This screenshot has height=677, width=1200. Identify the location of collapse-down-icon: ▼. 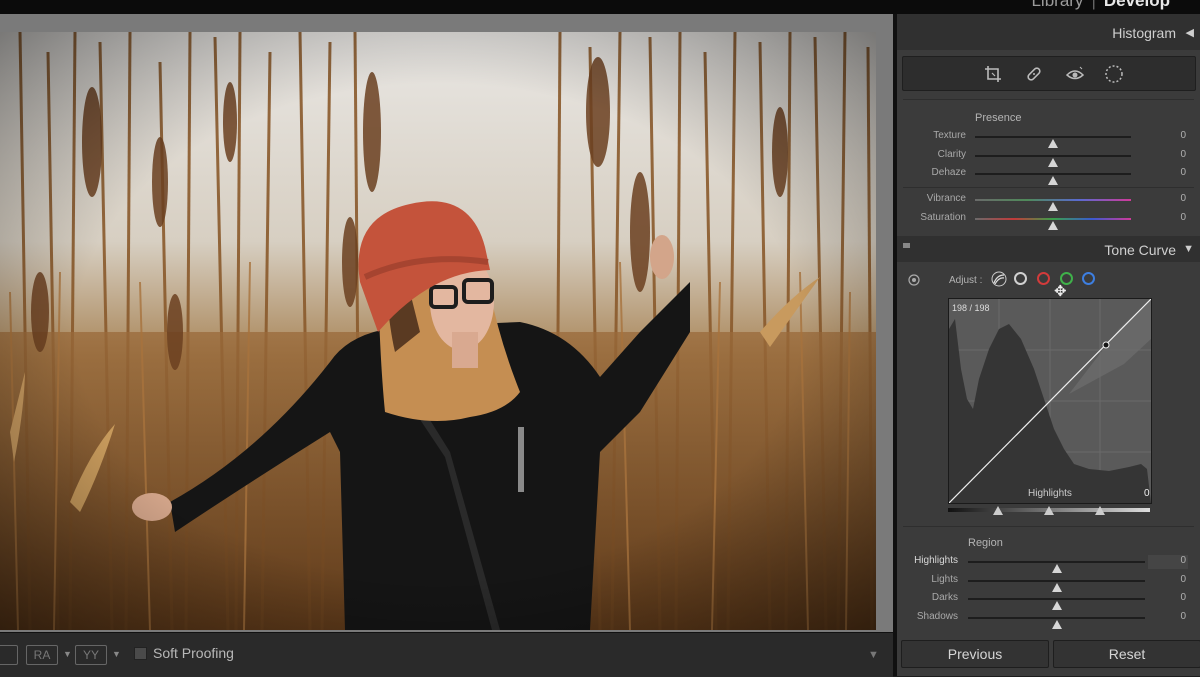
(1188, 249).